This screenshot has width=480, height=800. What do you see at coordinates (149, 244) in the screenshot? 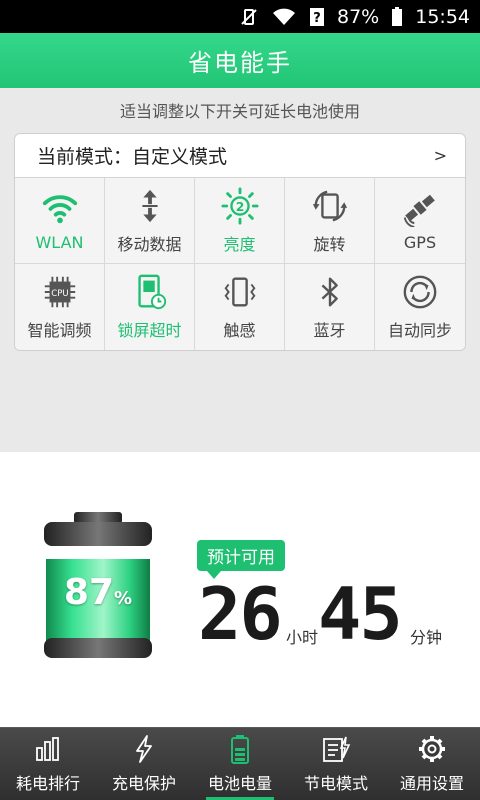
I see `toggle-label: 移动数据` at bounding box center [149, 244].